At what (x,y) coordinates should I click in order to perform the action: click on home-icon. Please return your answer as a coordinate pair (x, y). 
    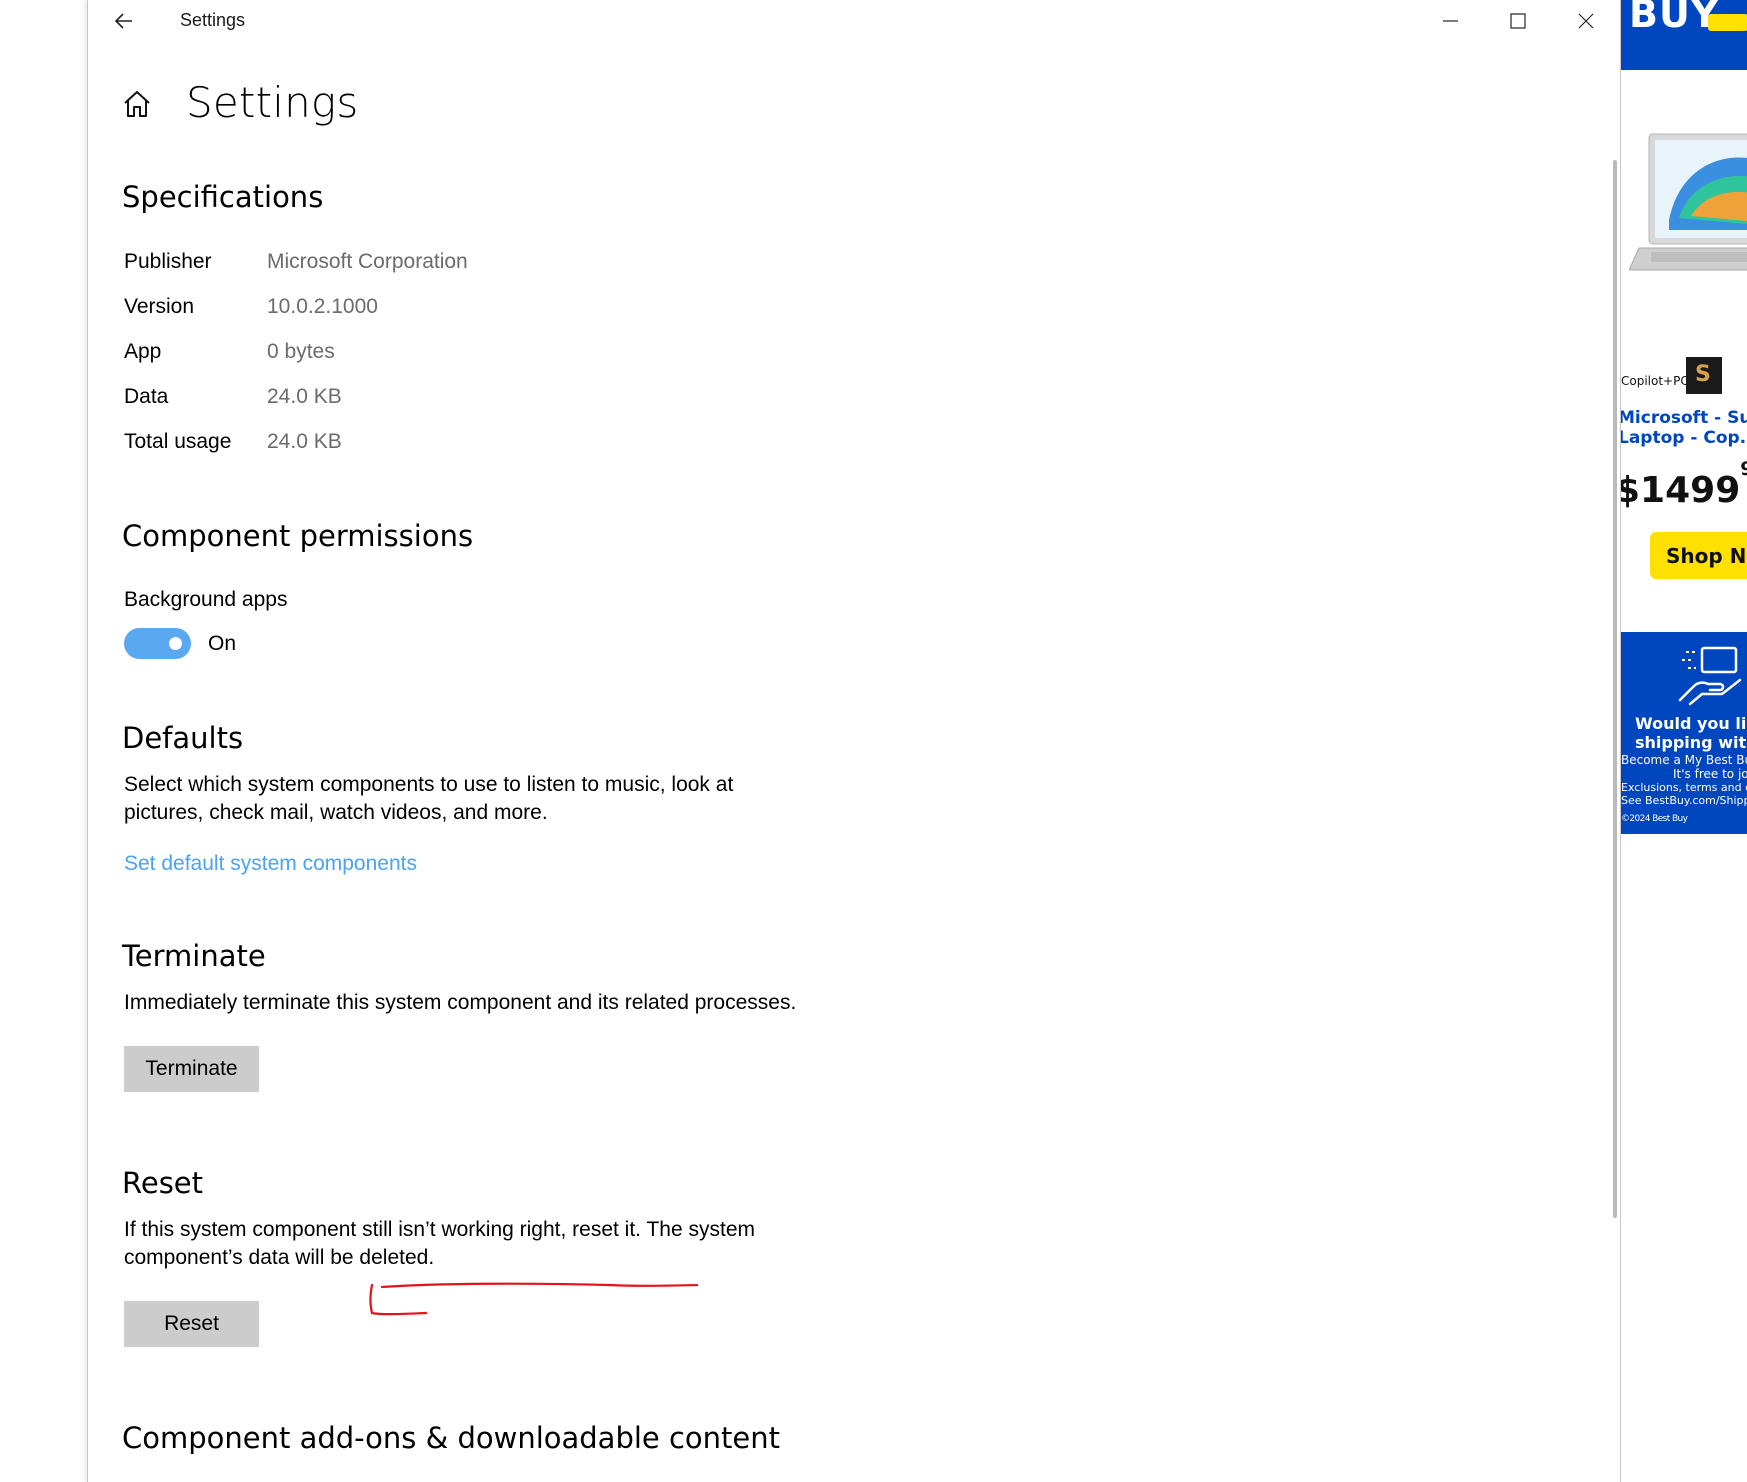
    Looking at the image, I should click on (137, 104).